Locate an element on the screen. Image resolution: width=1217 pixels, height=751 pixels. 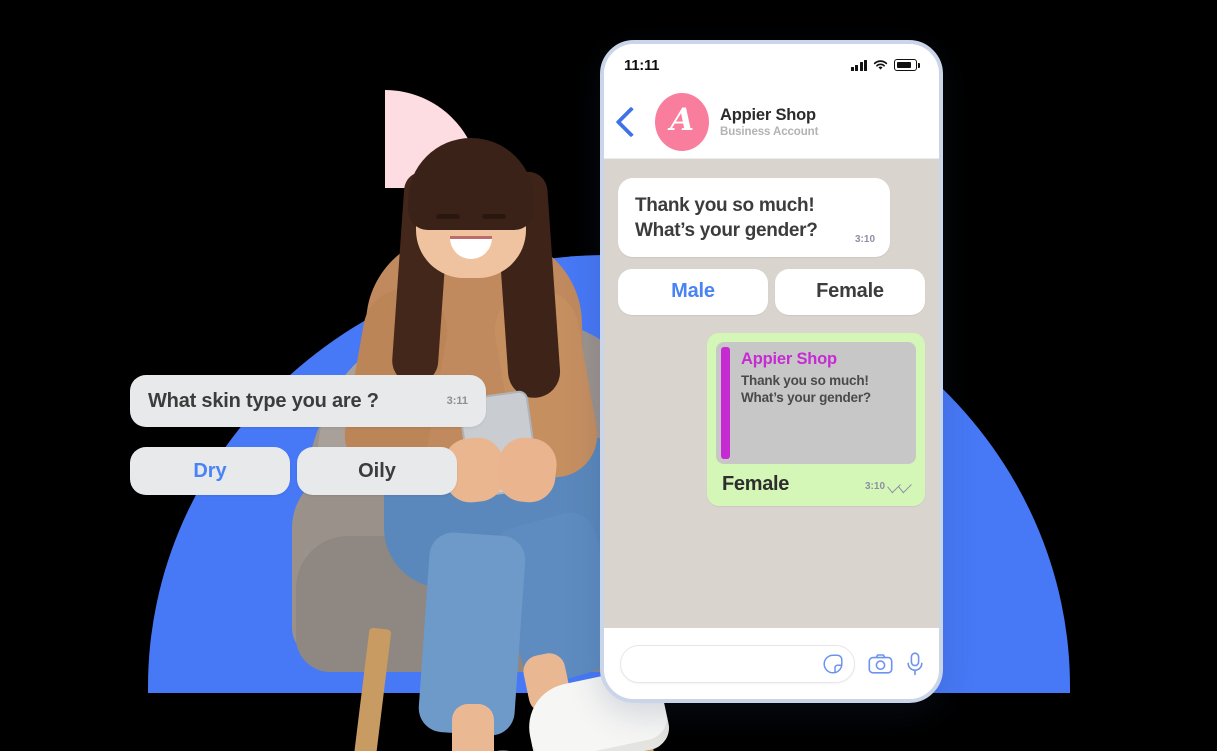
woman-hair-top is located at coordinates (471, 184).